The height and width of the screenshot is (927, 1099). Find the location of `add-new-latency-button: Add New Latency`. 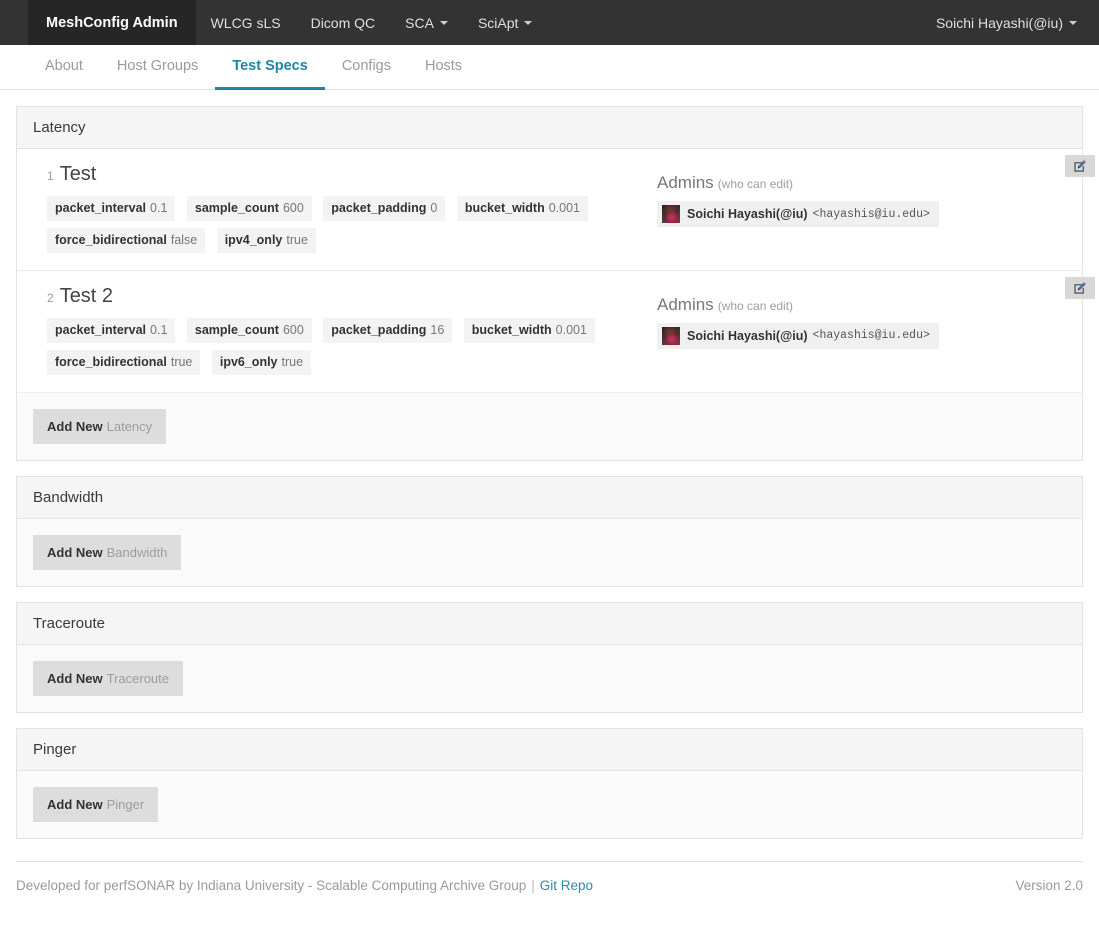

add-new-latency-button: Add New Latency is located at coordinates (100, 426).